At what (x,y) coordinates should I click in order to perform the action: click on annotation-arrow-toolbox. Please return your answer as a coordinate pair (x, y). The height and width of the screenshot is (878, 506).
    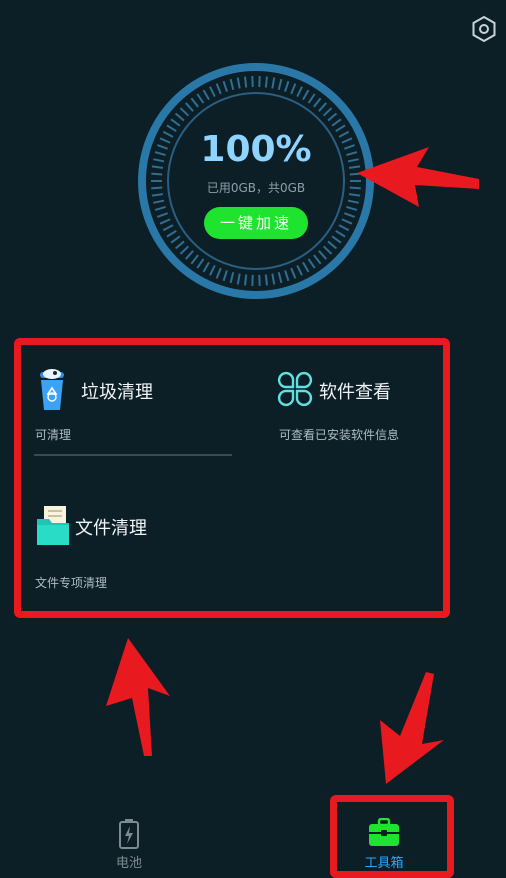
    Looking at the image, I should click on (412, 728).